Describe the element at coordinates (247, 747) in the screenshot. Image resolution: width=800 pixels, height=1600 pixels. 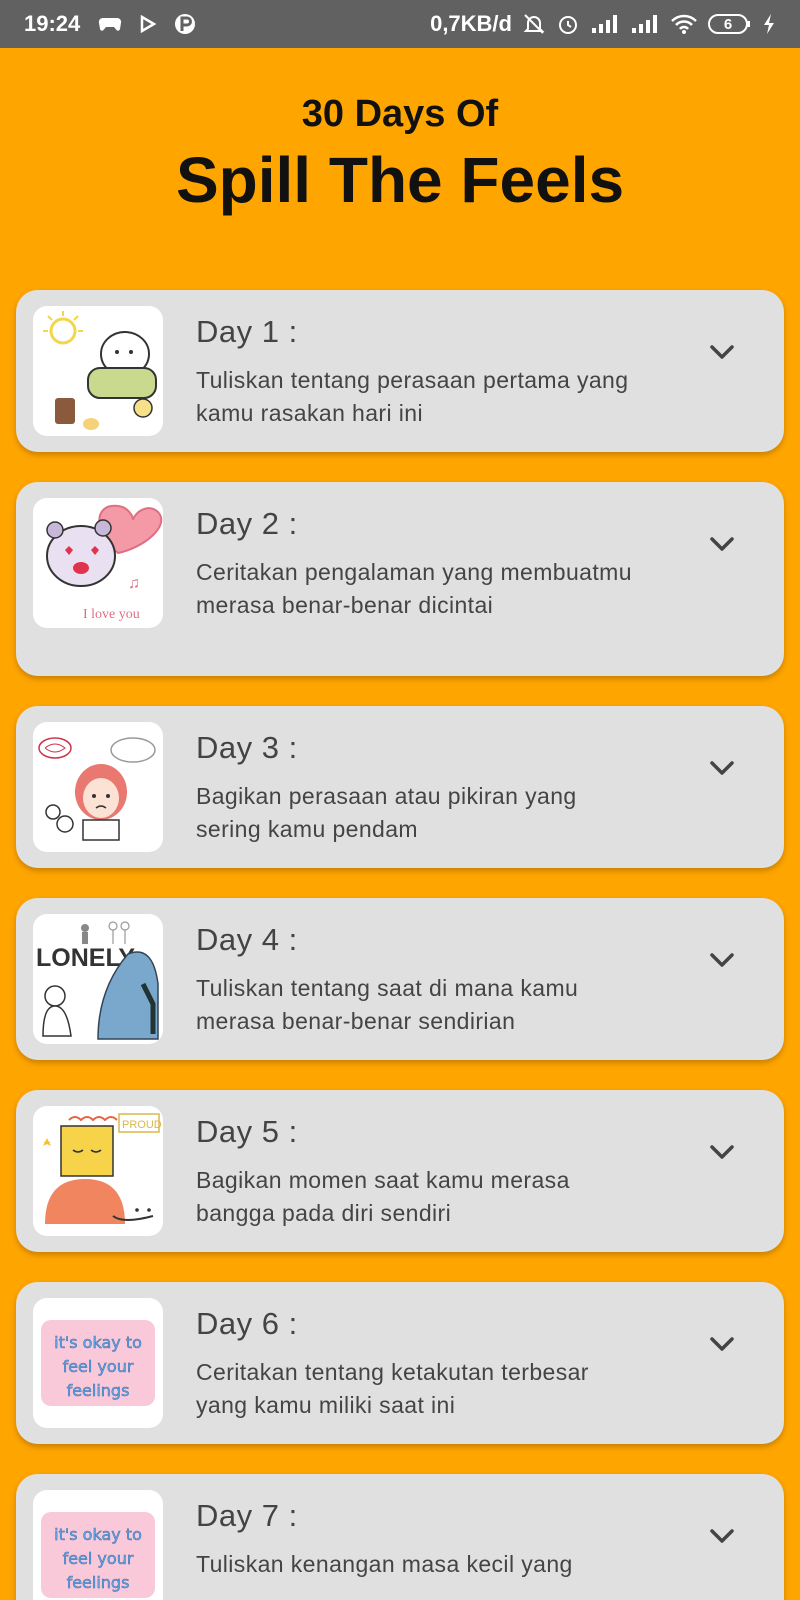
I see `day-3-label: Day 3 :` at that location.